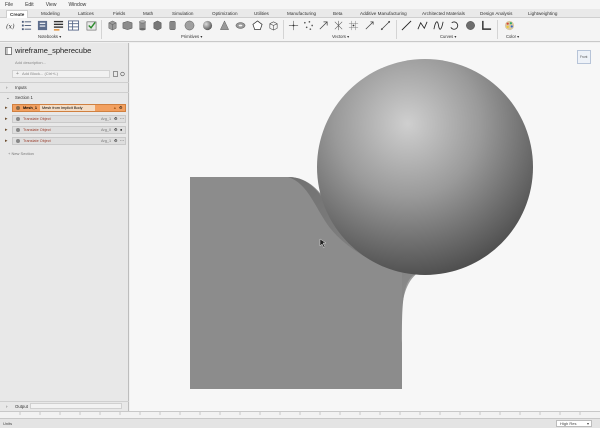  Describe the element at coordinates (73, 25) in the screenshot. I see `table-icon` at that location.